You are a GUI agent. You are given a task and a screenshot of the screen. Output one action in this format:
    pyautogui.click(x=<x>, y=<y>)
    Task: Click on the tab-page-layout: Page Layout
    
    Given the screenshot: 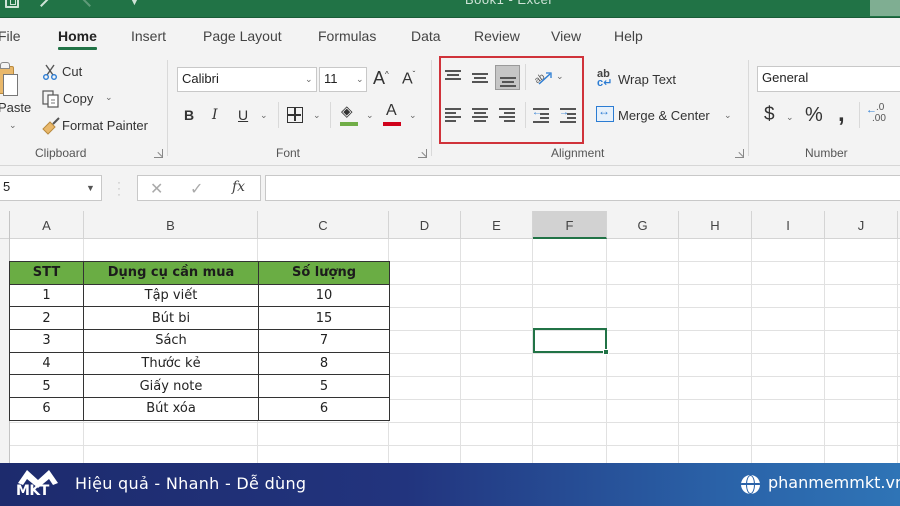 What is the action you would take?
    pyautogui.click(x=242, y=36)
    